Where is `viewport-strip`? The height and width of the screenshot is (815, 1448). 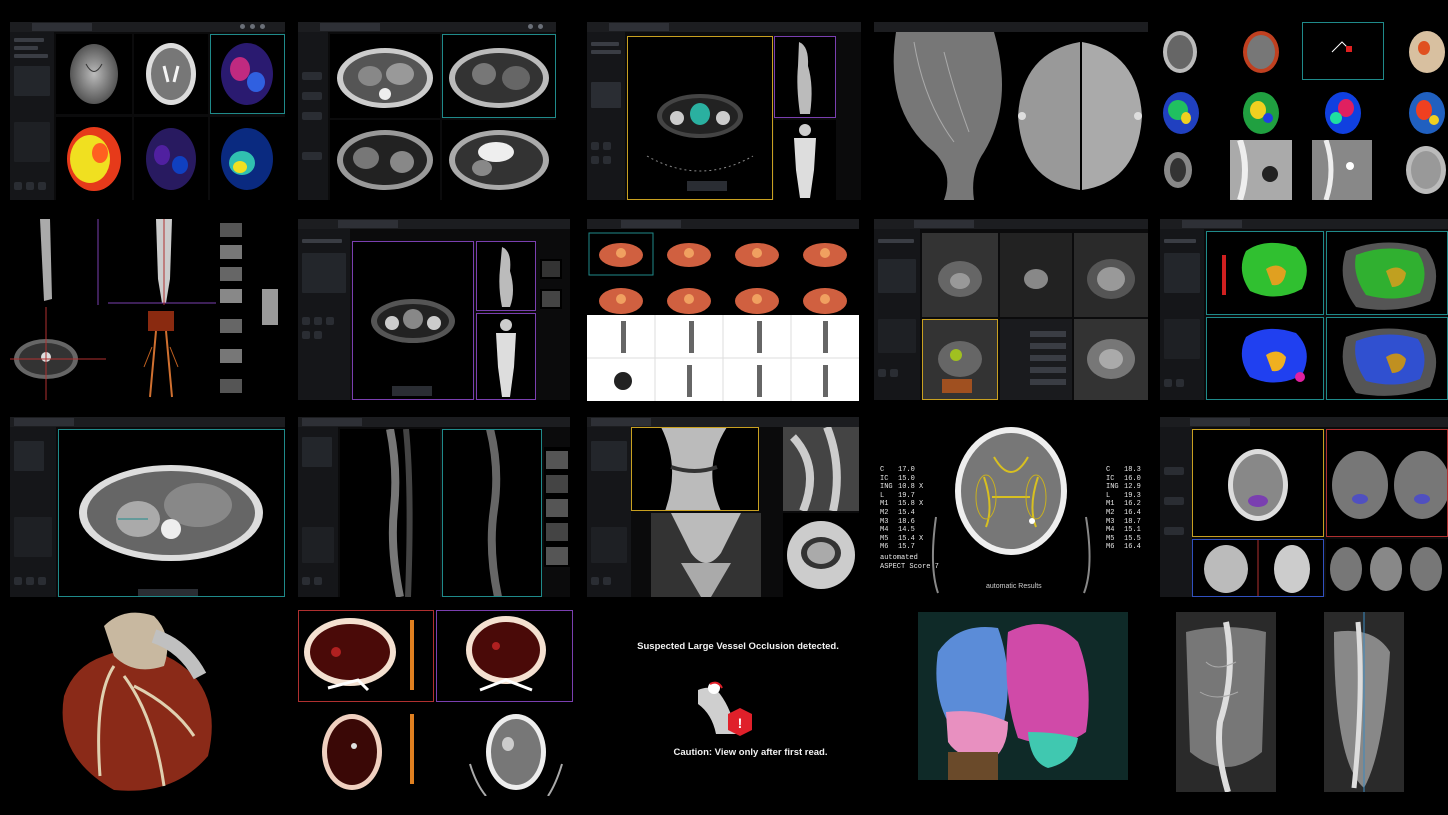 viewport-strip is located at coordinates (231, 309).